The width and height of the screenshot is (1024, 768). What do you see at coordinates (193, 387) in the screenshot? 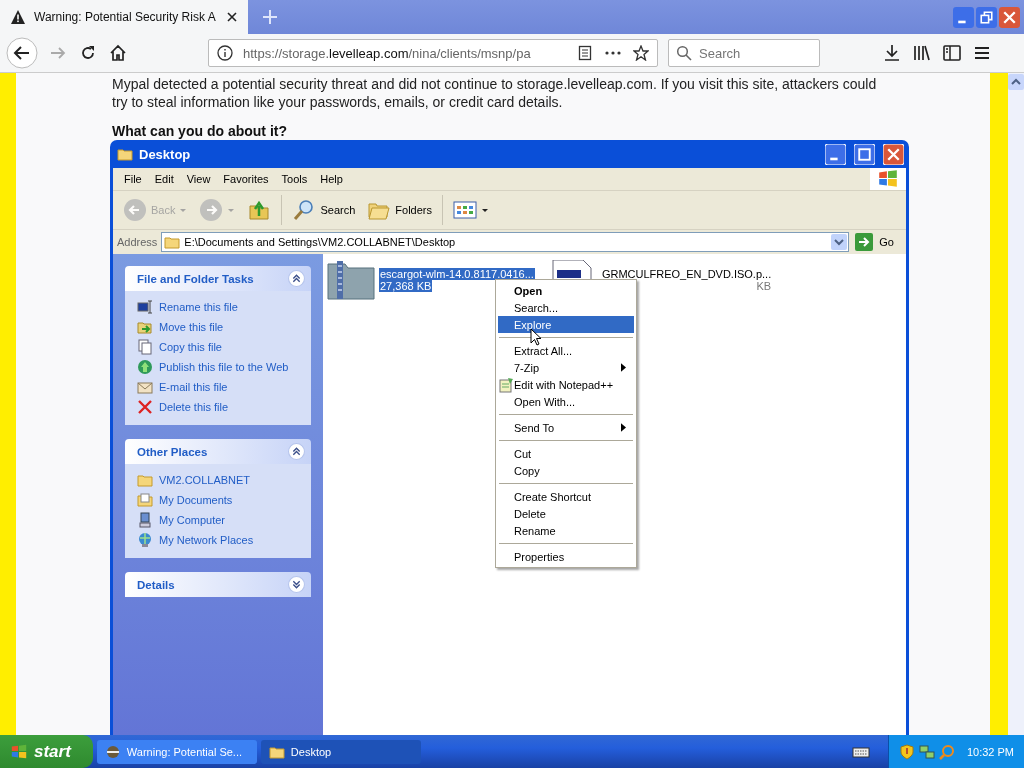
I see `task-link: E-mail this file` at bounding box center [193, 387].